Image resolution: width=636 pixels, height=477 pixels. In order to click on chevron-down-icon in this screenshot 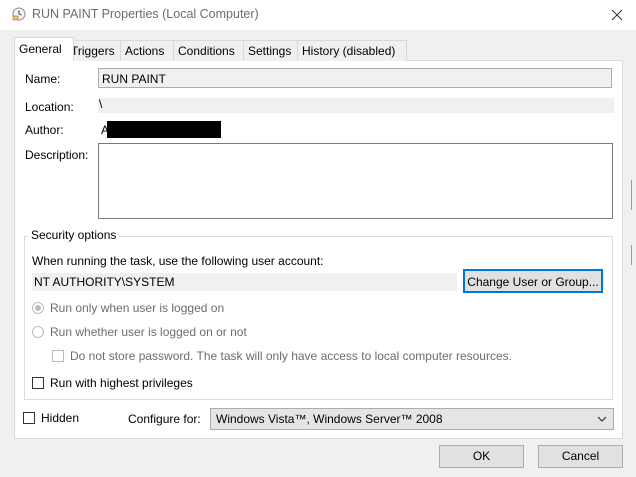, I will do `click(602, 419)`.